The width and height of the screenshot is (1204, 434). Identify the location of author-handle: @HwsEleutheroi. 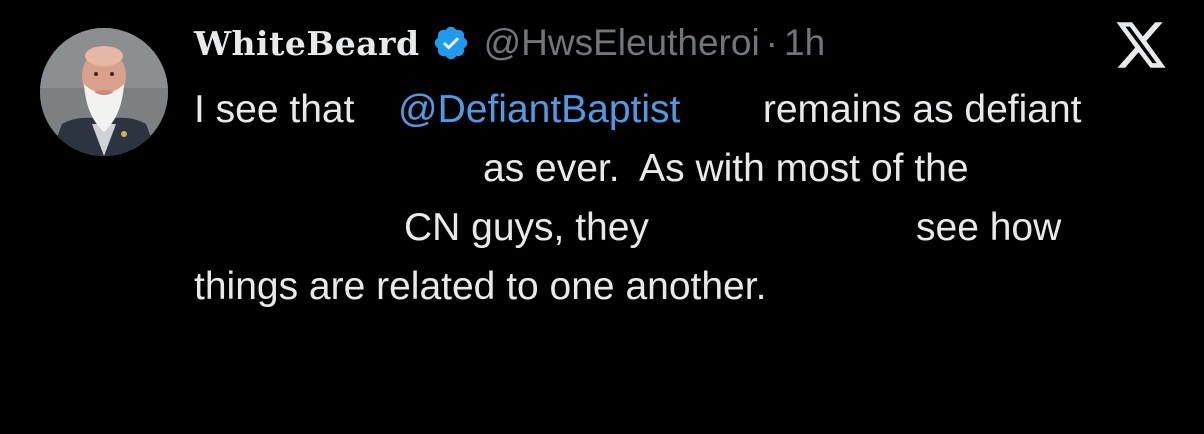
(622, 43).